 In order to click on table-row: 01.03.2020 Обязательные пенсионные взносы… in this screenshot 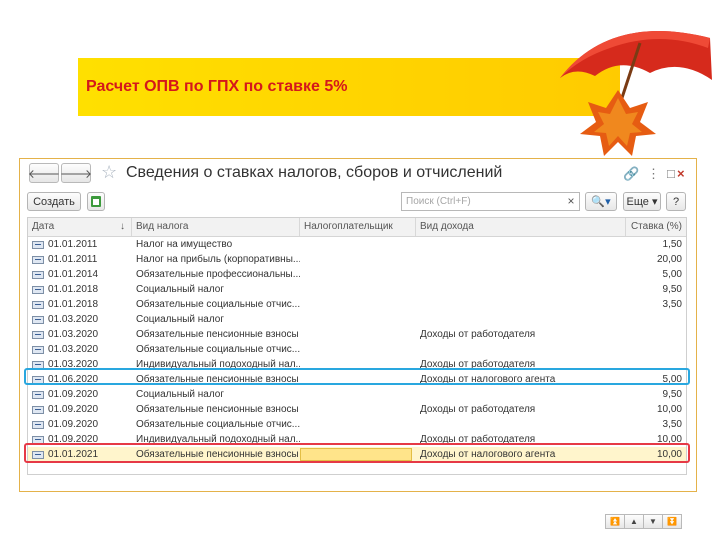, I will do `click(357, 334)`.